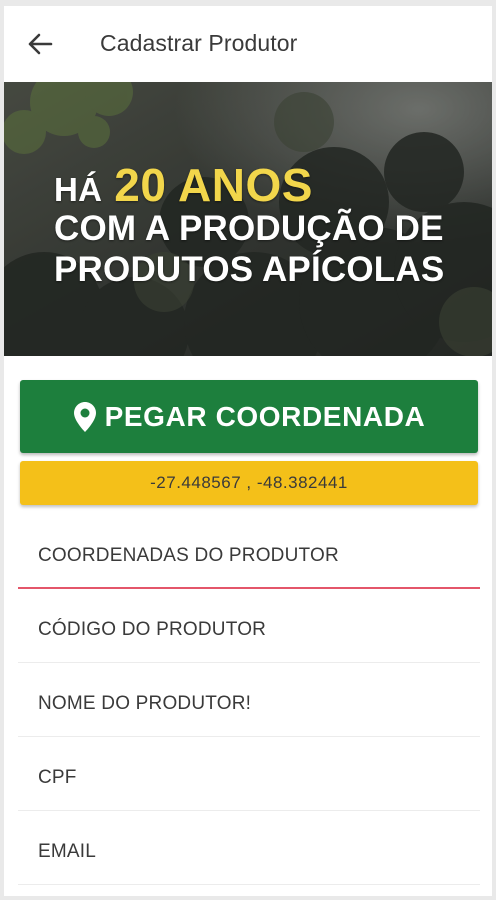  What do you see at coordinates (249, 774) in the screenshot?
I see `cpf-field: CPF` at bounding box center [249, 774].